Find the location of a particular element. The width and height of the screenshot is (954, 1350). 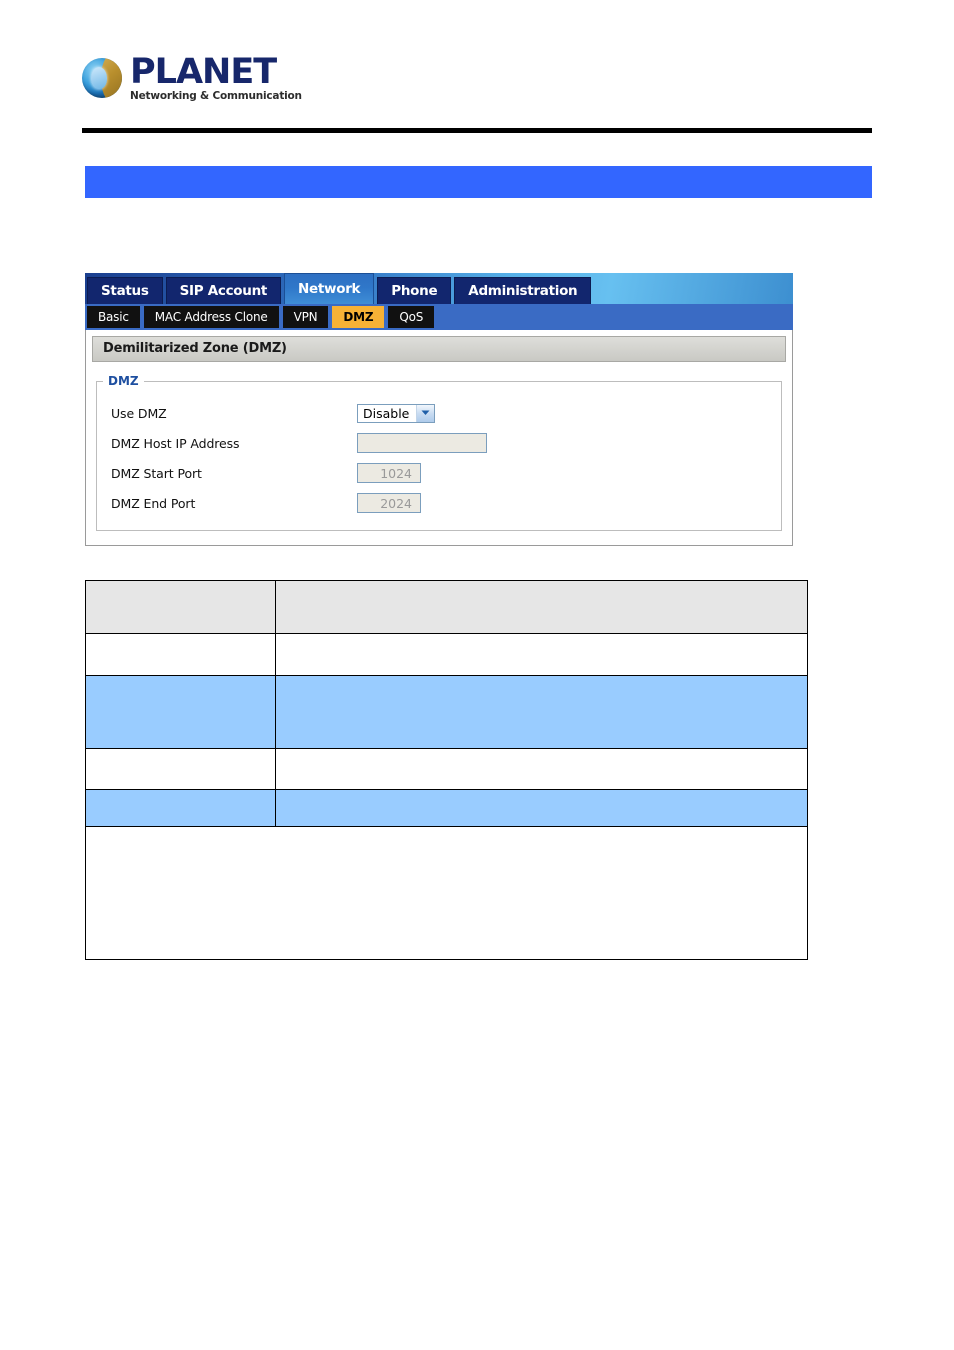

table-header-row is located at coordinates (446, 607).